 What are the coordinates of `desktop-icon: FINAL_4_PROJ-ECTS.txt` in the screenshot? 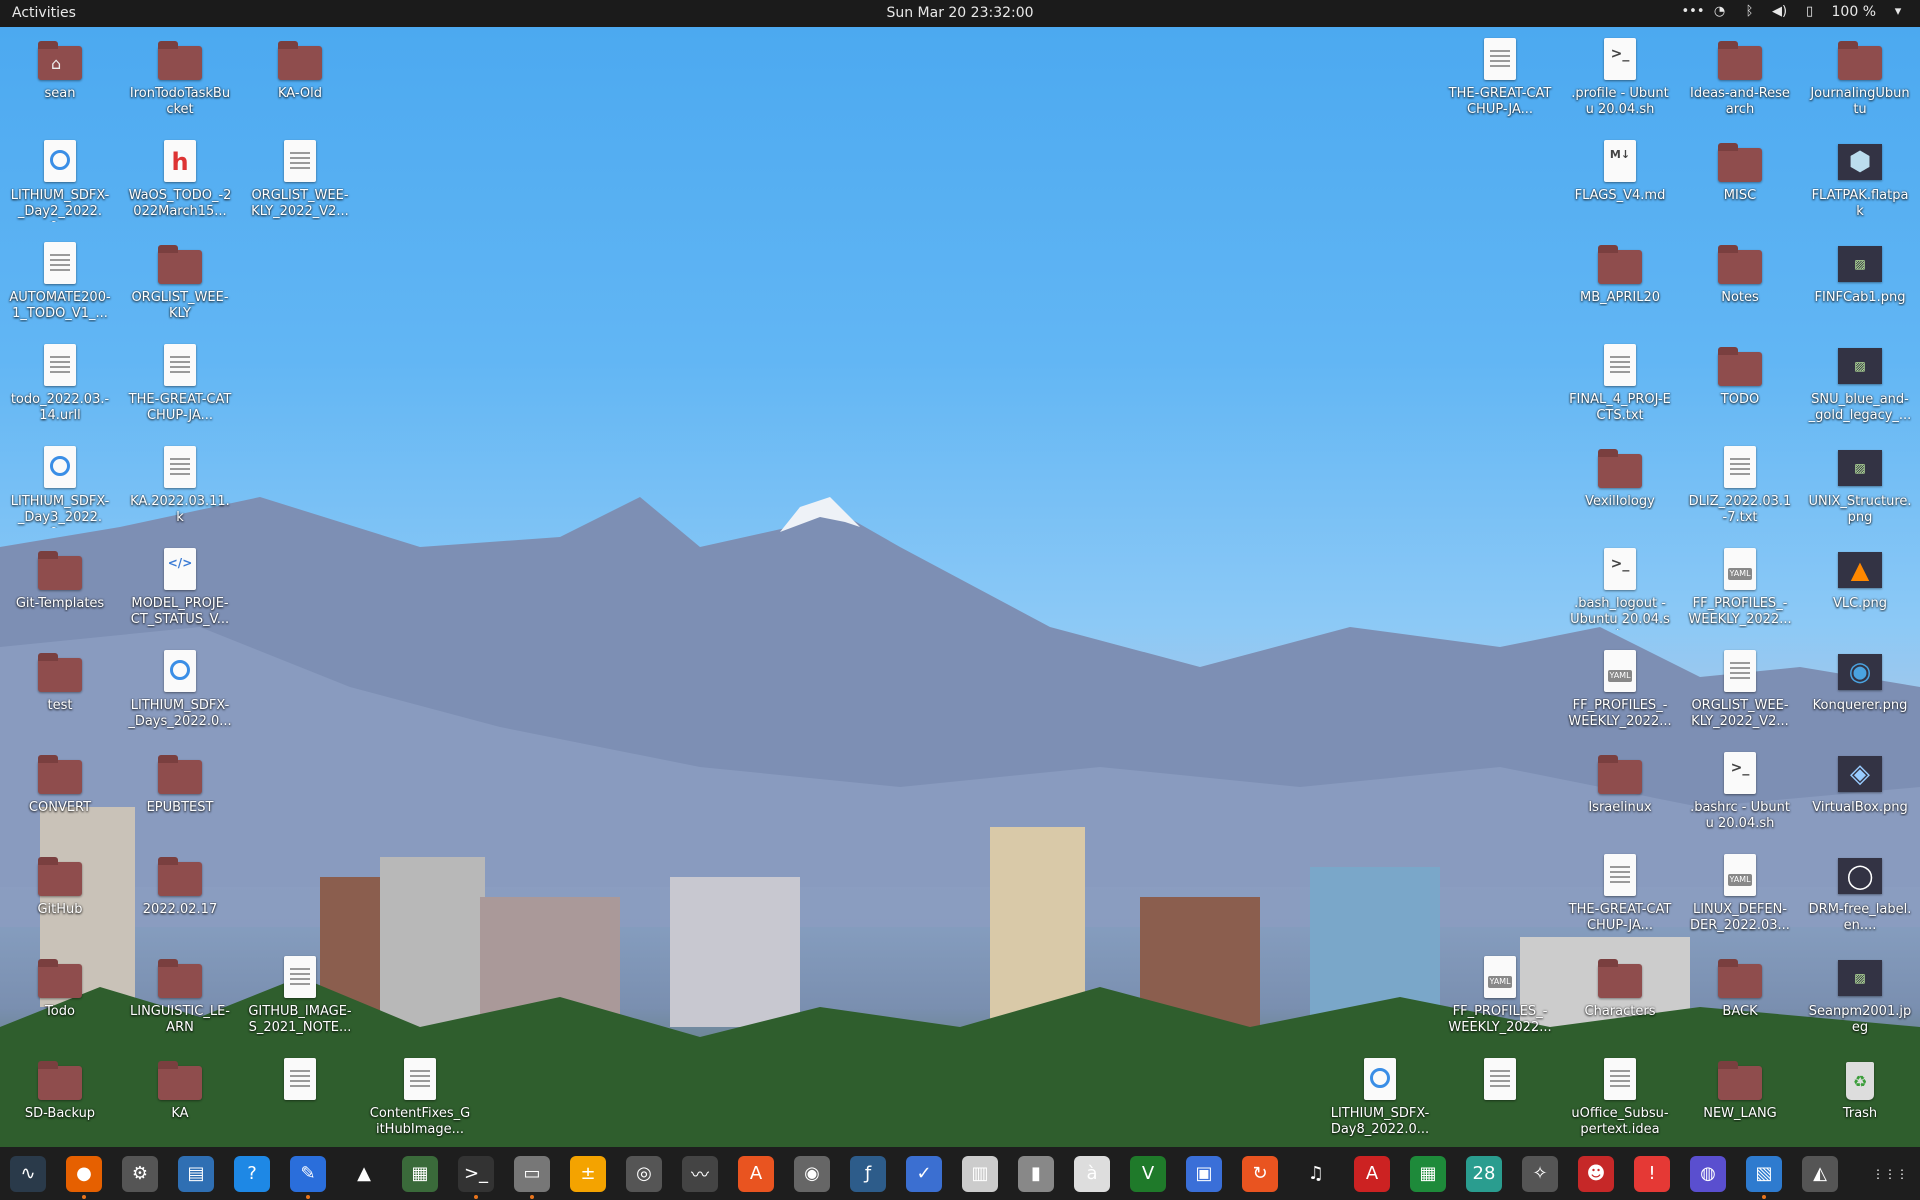 It's located at (1620, 386).